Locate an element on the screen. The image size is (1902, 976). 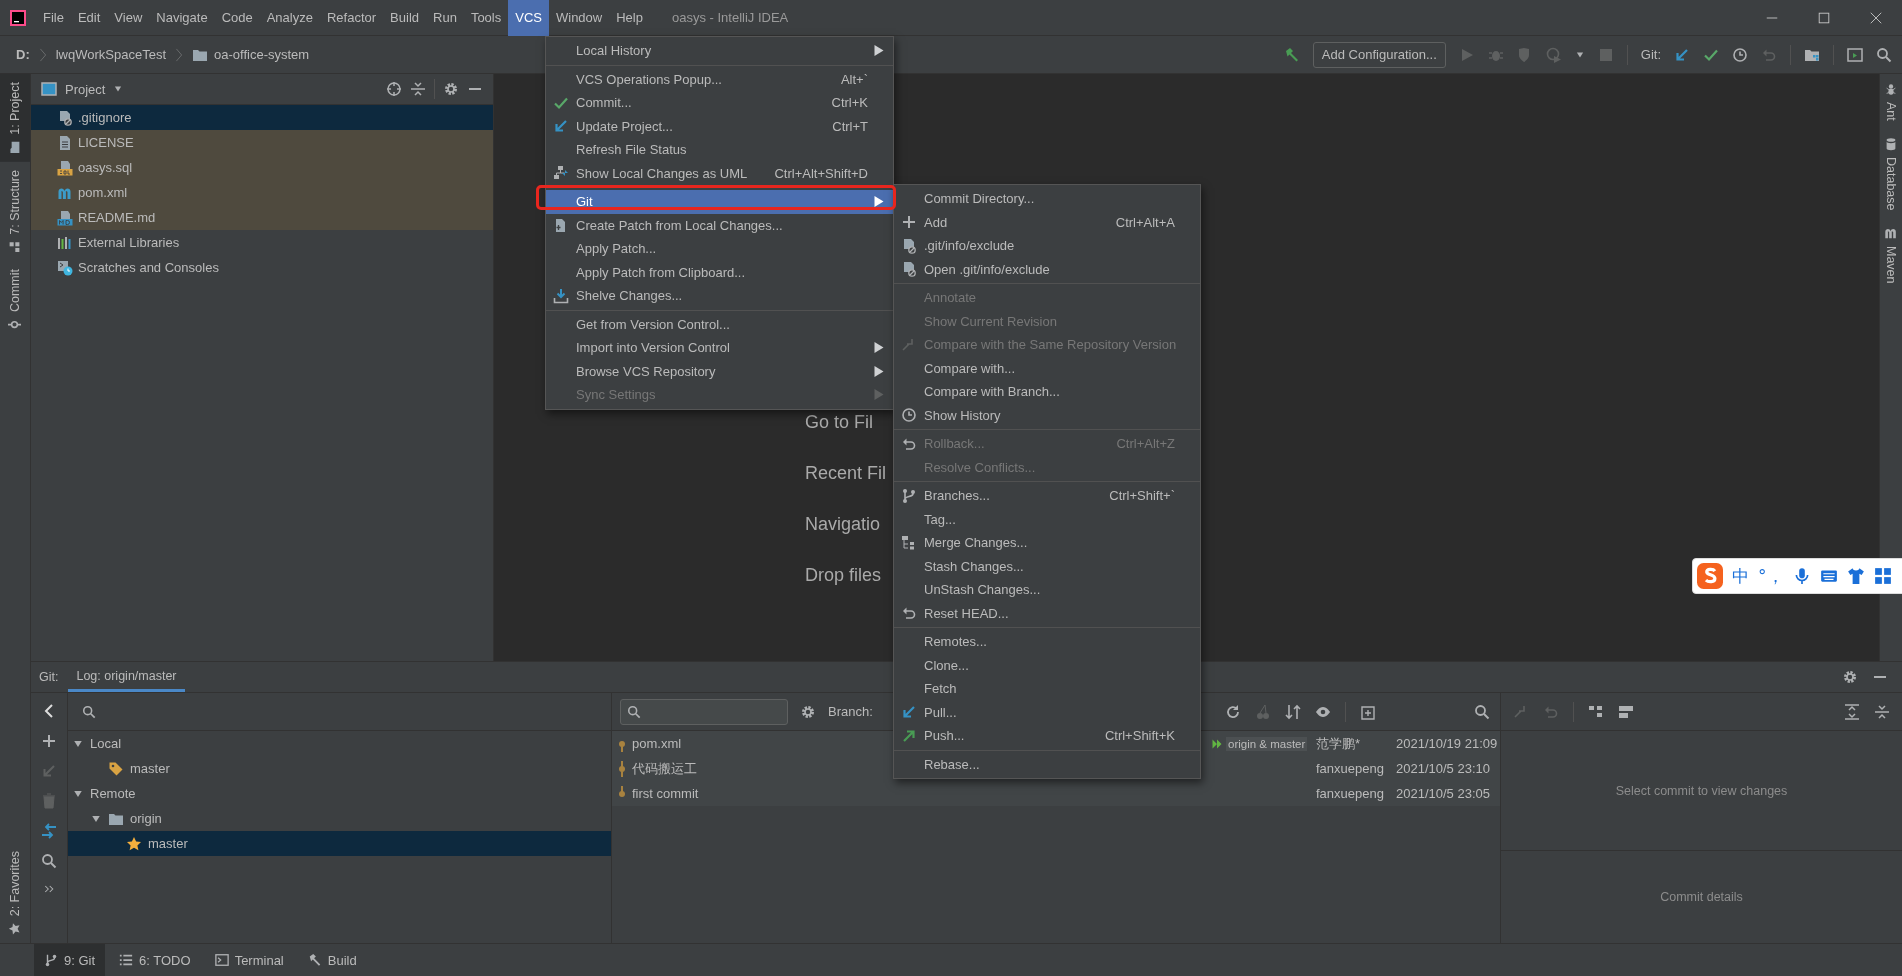
menu-item: Refresh File Status is located at coordinates (719, 150).